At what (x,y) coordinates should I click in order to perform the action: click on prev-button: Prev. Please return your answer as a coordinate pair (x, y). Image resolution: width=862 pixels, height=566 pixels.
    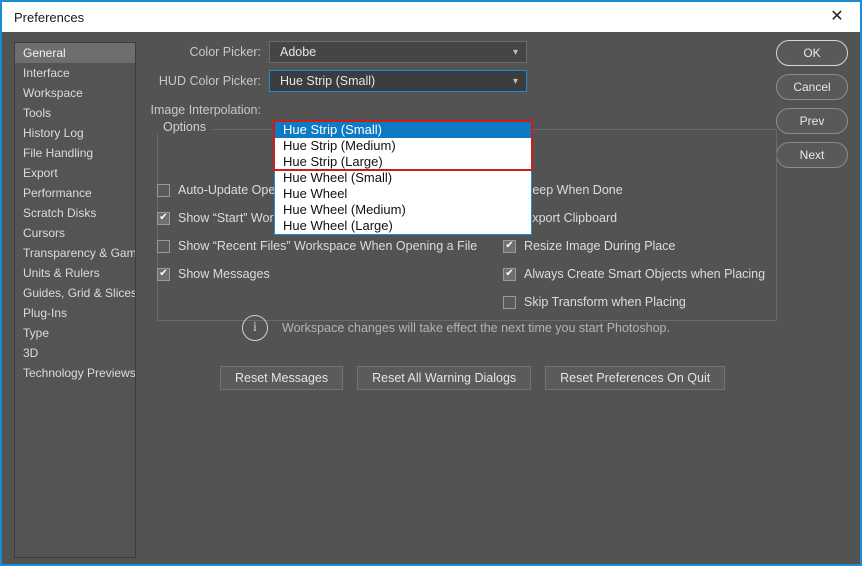
    Looking at the image, I should click on (812, 121).